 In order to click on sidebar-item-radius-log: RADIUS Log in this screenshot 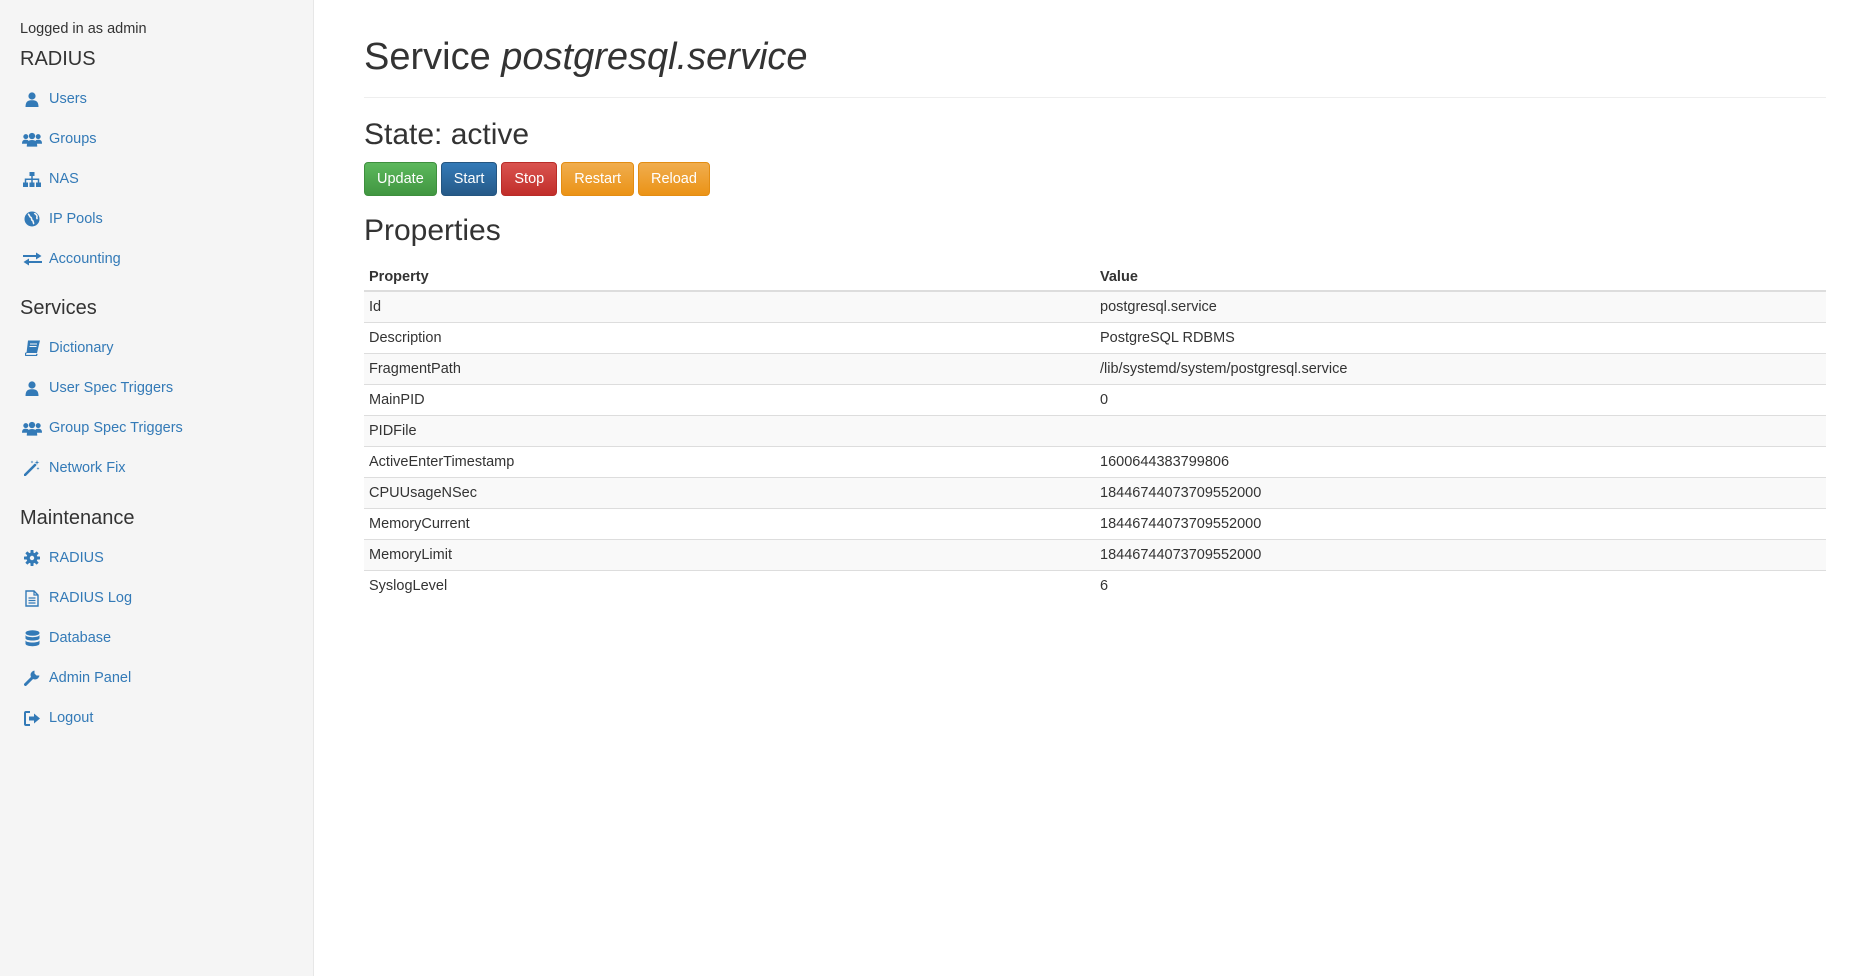, I will do `click(77, 598)`.